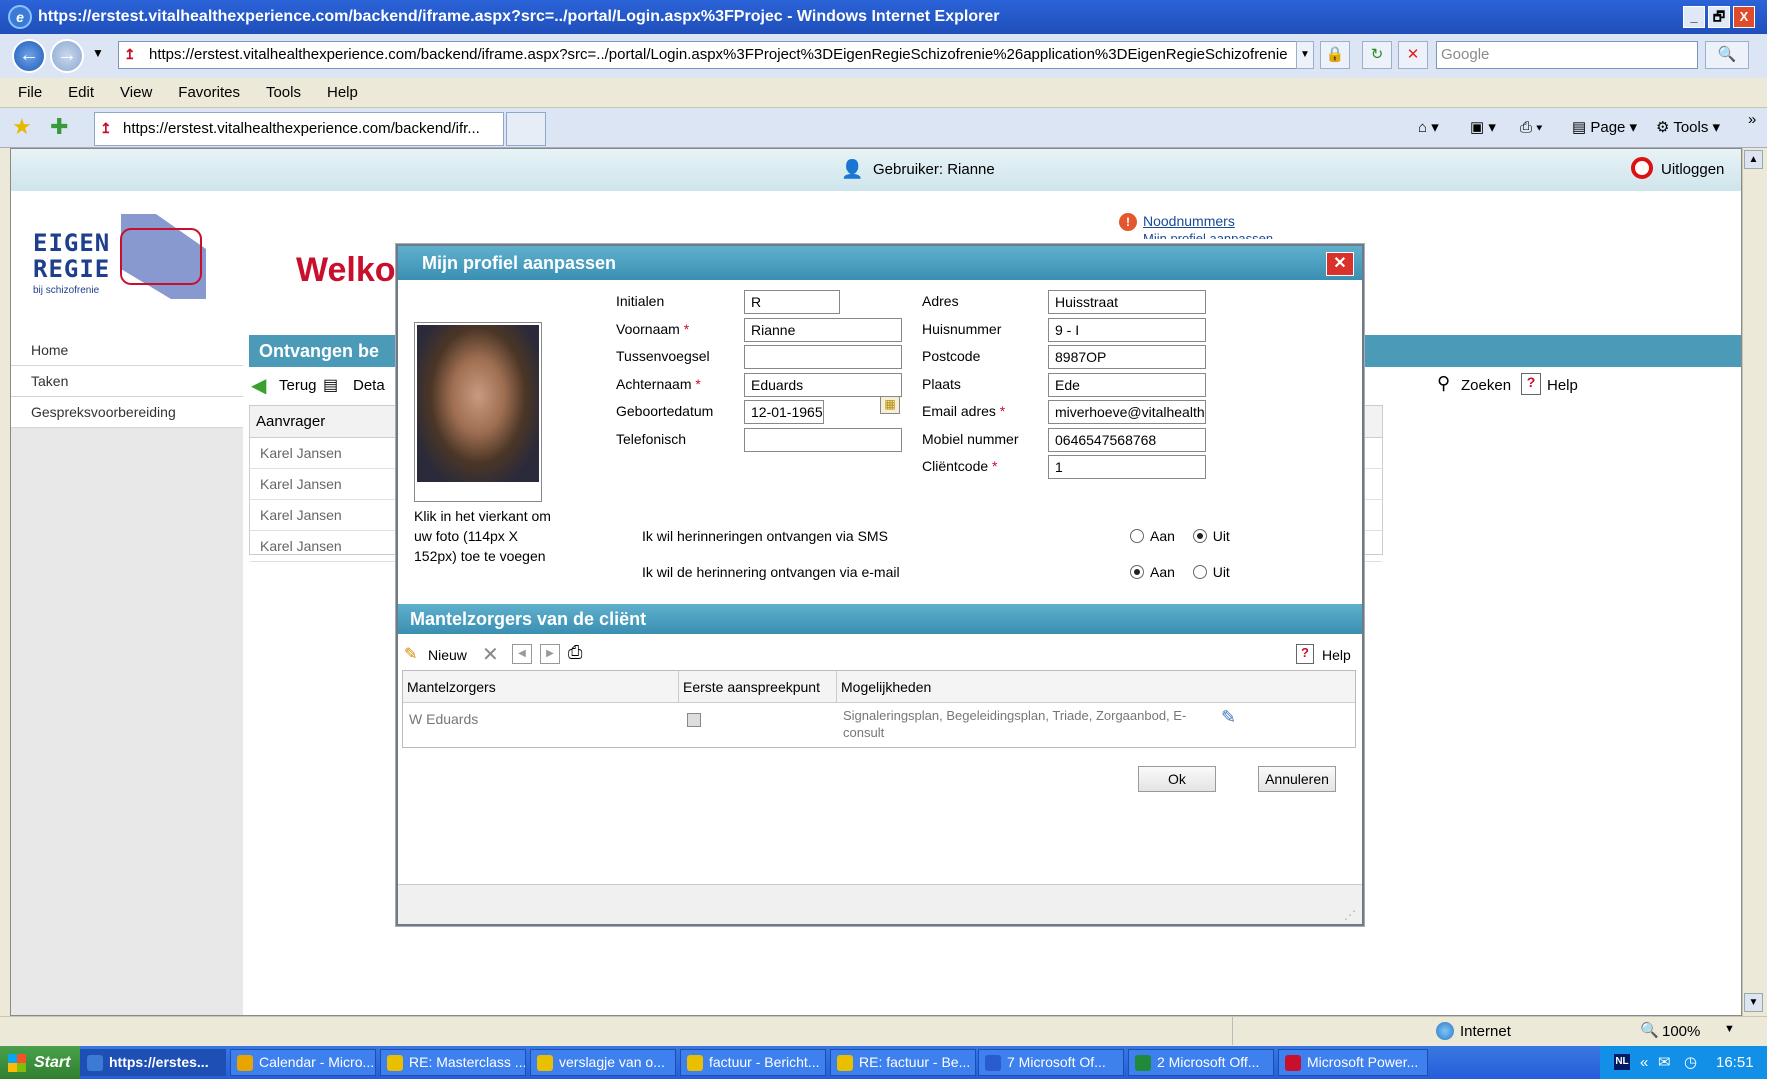 This screenshot has width=1767, height=1079. I want to click on back-button: Terug, so click(298, 385).